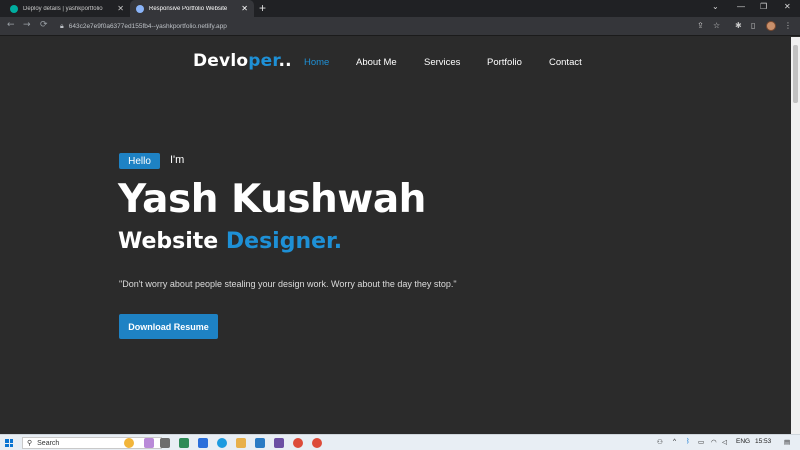 The height and width of the screenshot is (450, 800). What do you see at coordinates (518, 62) in the screenshot?
I see `nav-portfolio: Portfolio` at bounding box center [518, 62].